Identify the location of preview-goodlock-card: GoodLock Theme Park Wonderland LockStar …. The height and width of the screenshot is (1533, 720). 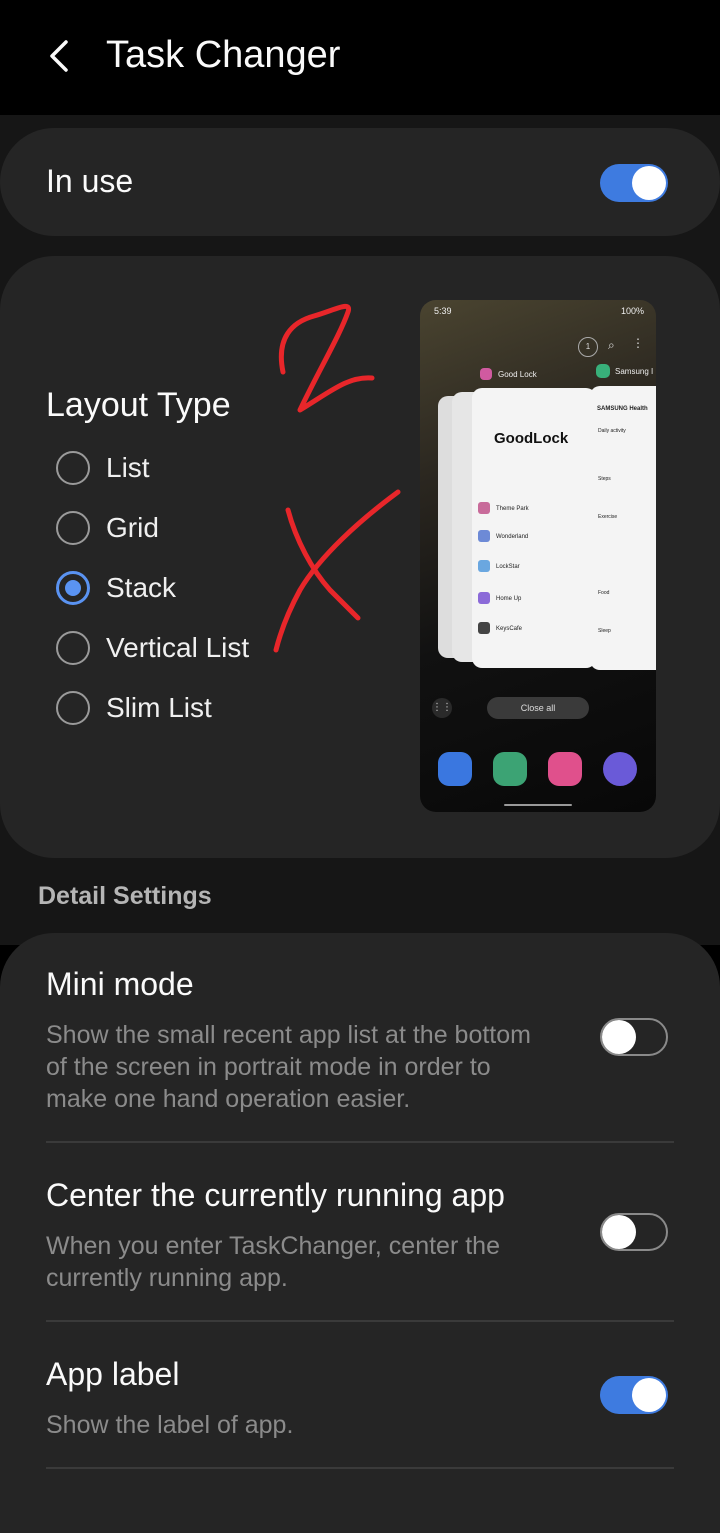
(534, 528).